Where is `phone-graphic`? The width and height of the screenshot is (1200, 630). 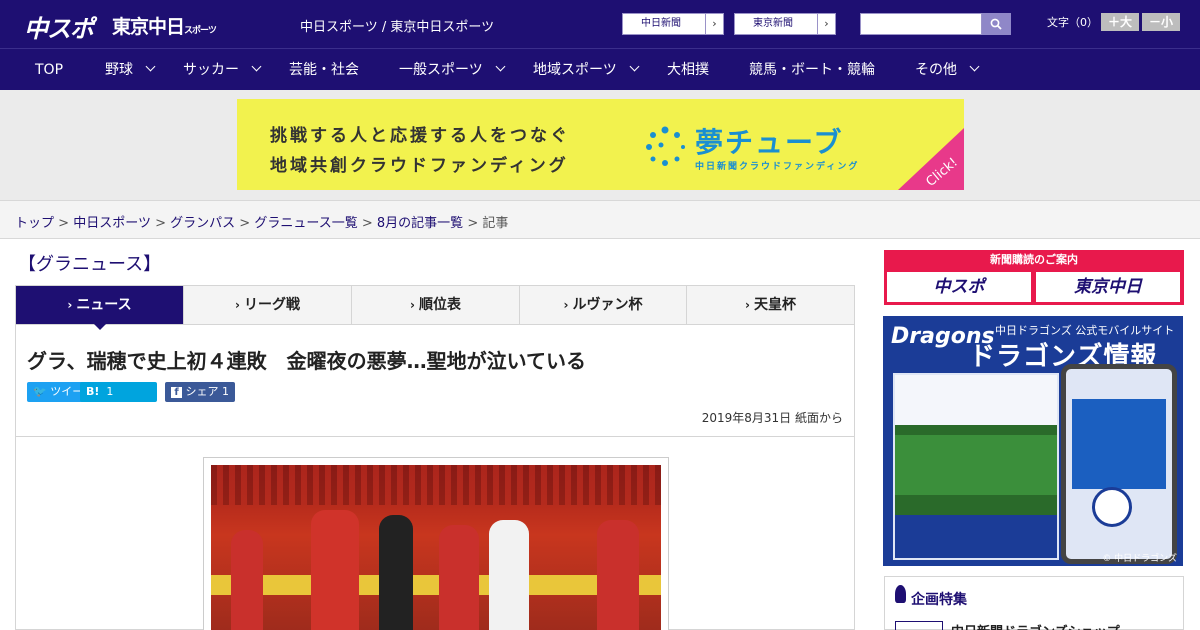 phone-graphic is located at coordinates (1119, 464).